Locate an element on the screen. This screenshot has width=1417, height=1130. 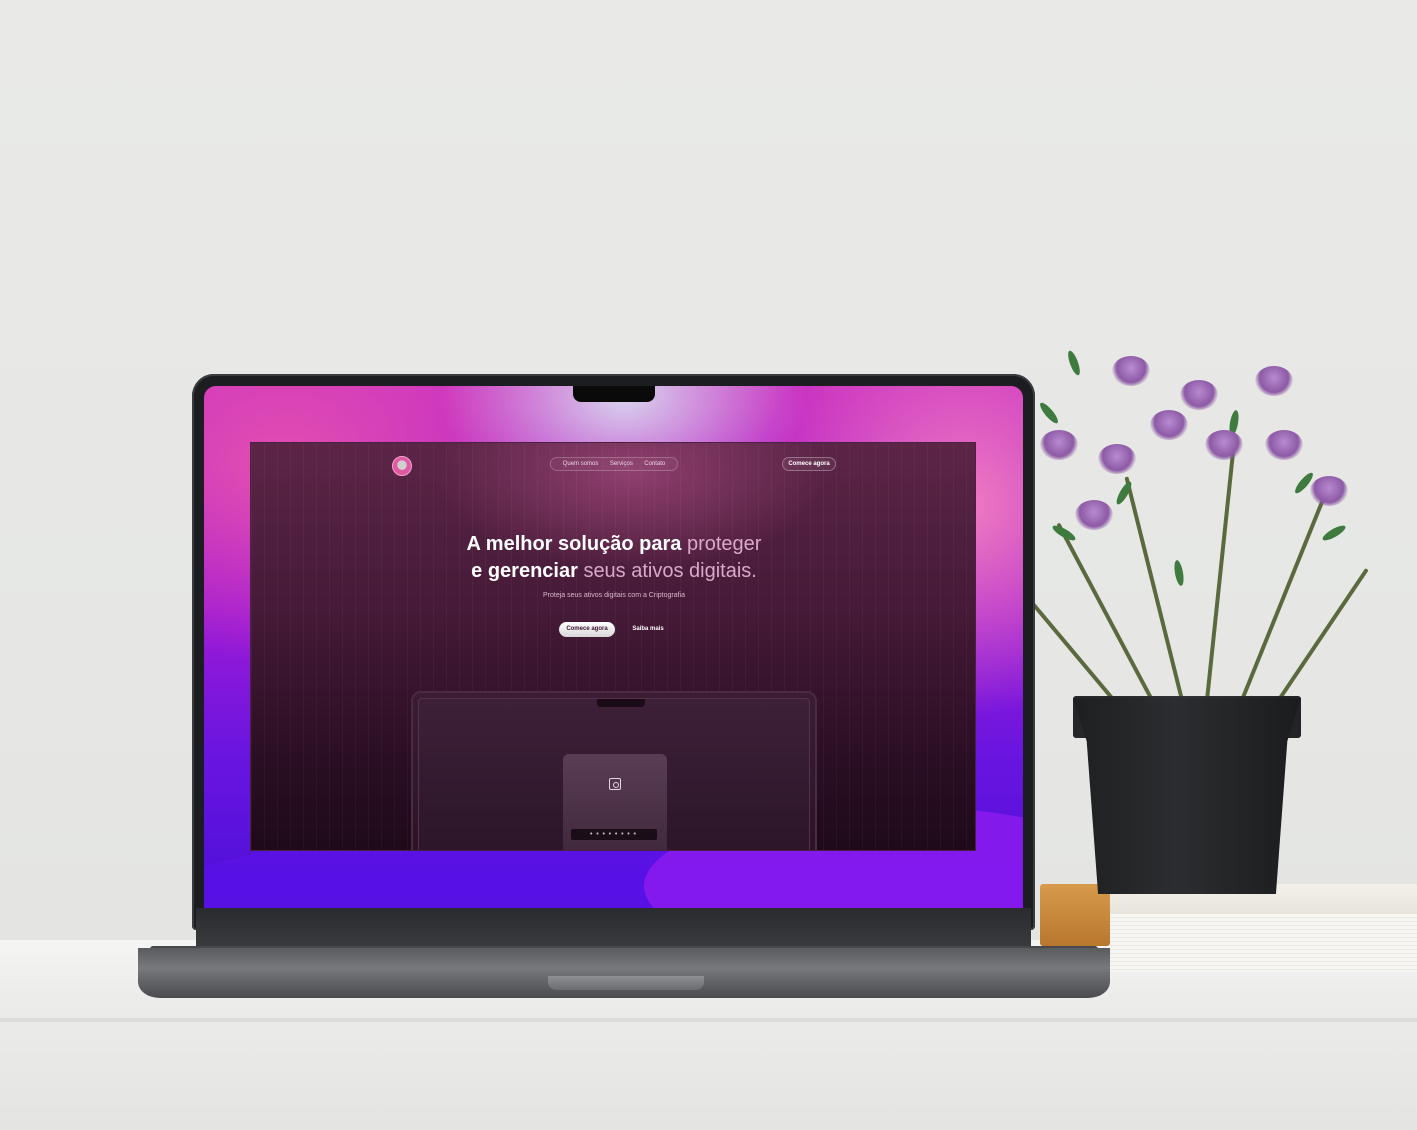
product-preview-laptop: •••••••• is located at coordinates (614, 770).